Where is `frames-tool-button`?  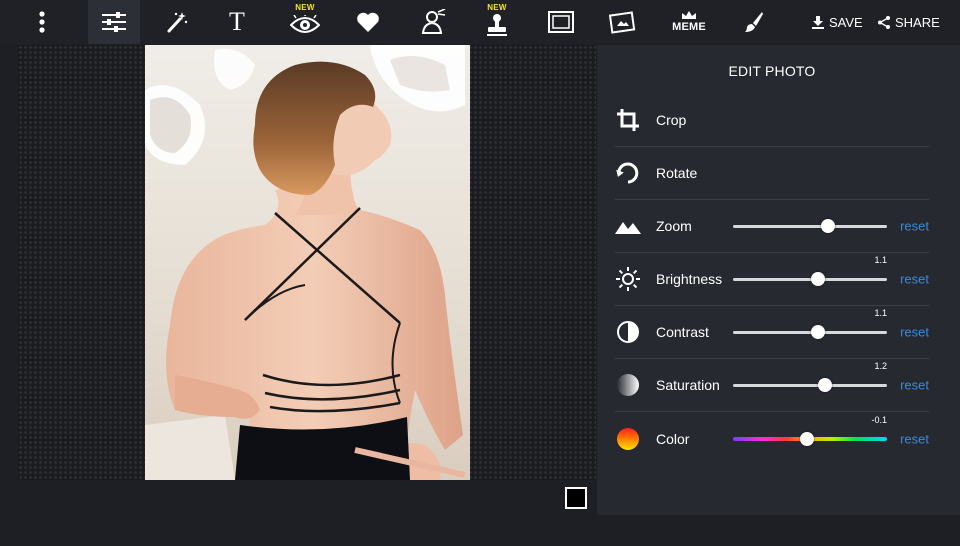
frames-tool-button is located at coordinates (561, 22).